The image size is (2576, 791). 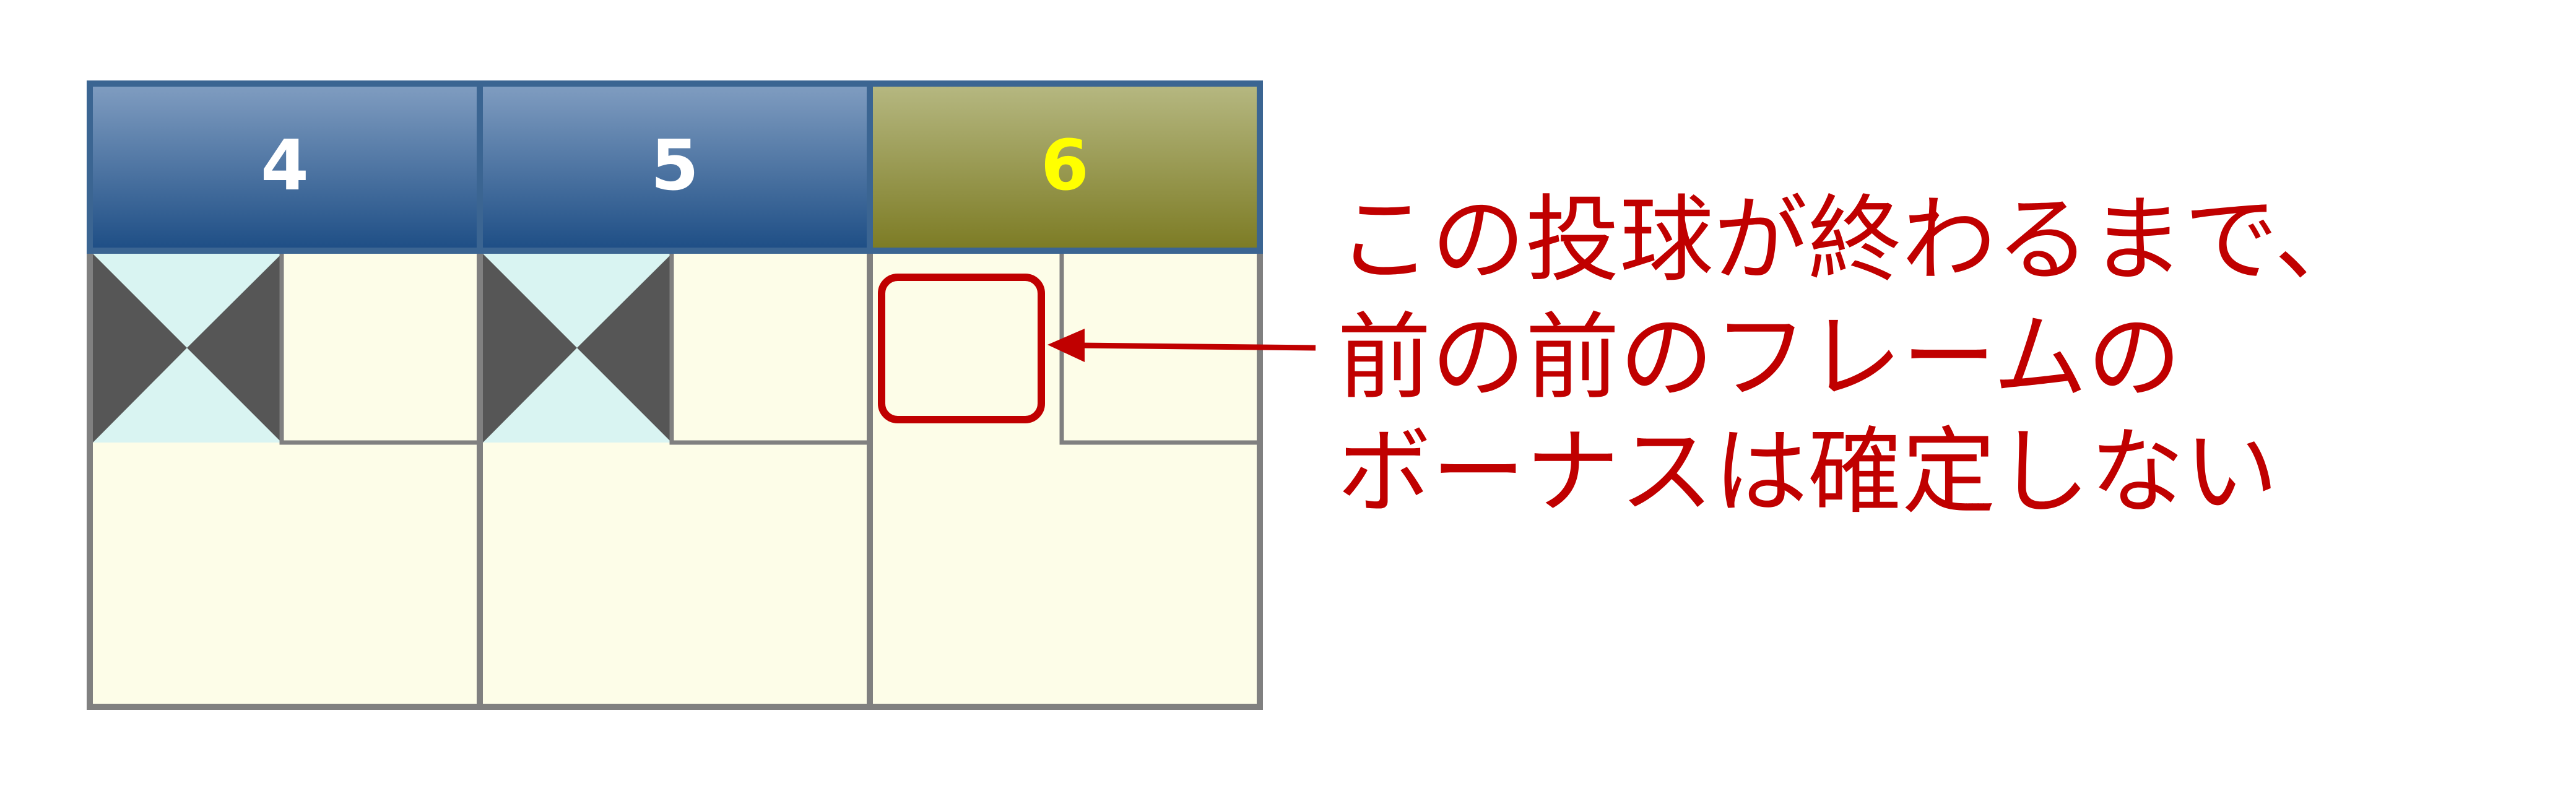 What do you see at coordinates (1065, 166) in the screenshot?
I see `frame-number-current: 6` at bounding box center [1065, 166].